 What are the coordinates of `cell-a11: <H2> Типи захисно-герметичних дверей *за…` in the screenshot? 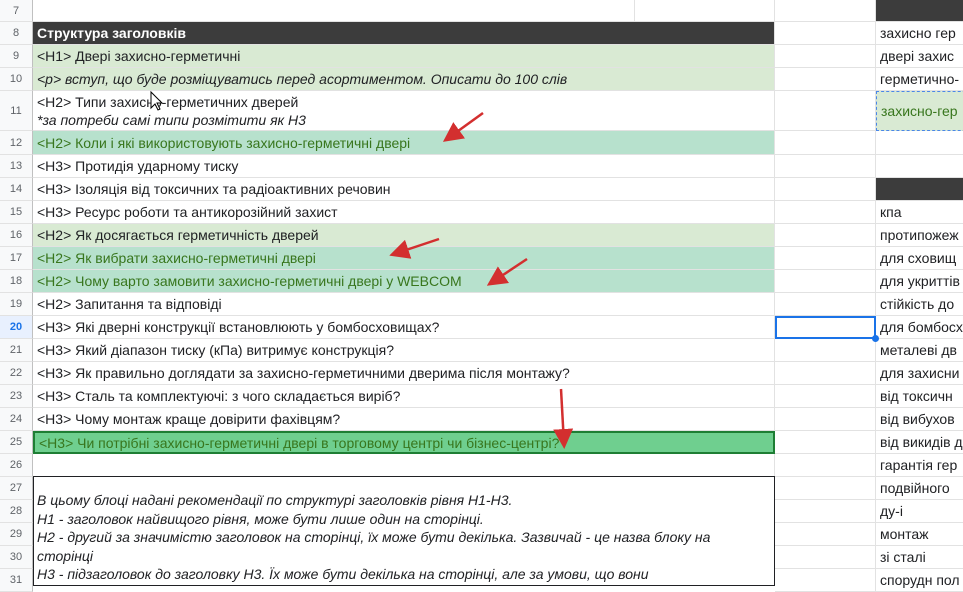 It's located at (404, 111).